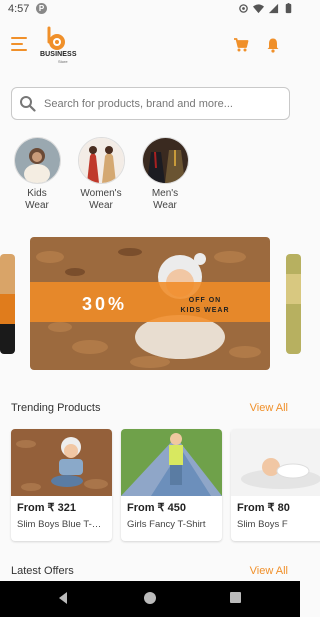 Image resolution: width=320 pixels, height=617 pixels. Describe the element at coordinates (63, 61) in the screenshot. I see `logo-subtext: Store` at that location.